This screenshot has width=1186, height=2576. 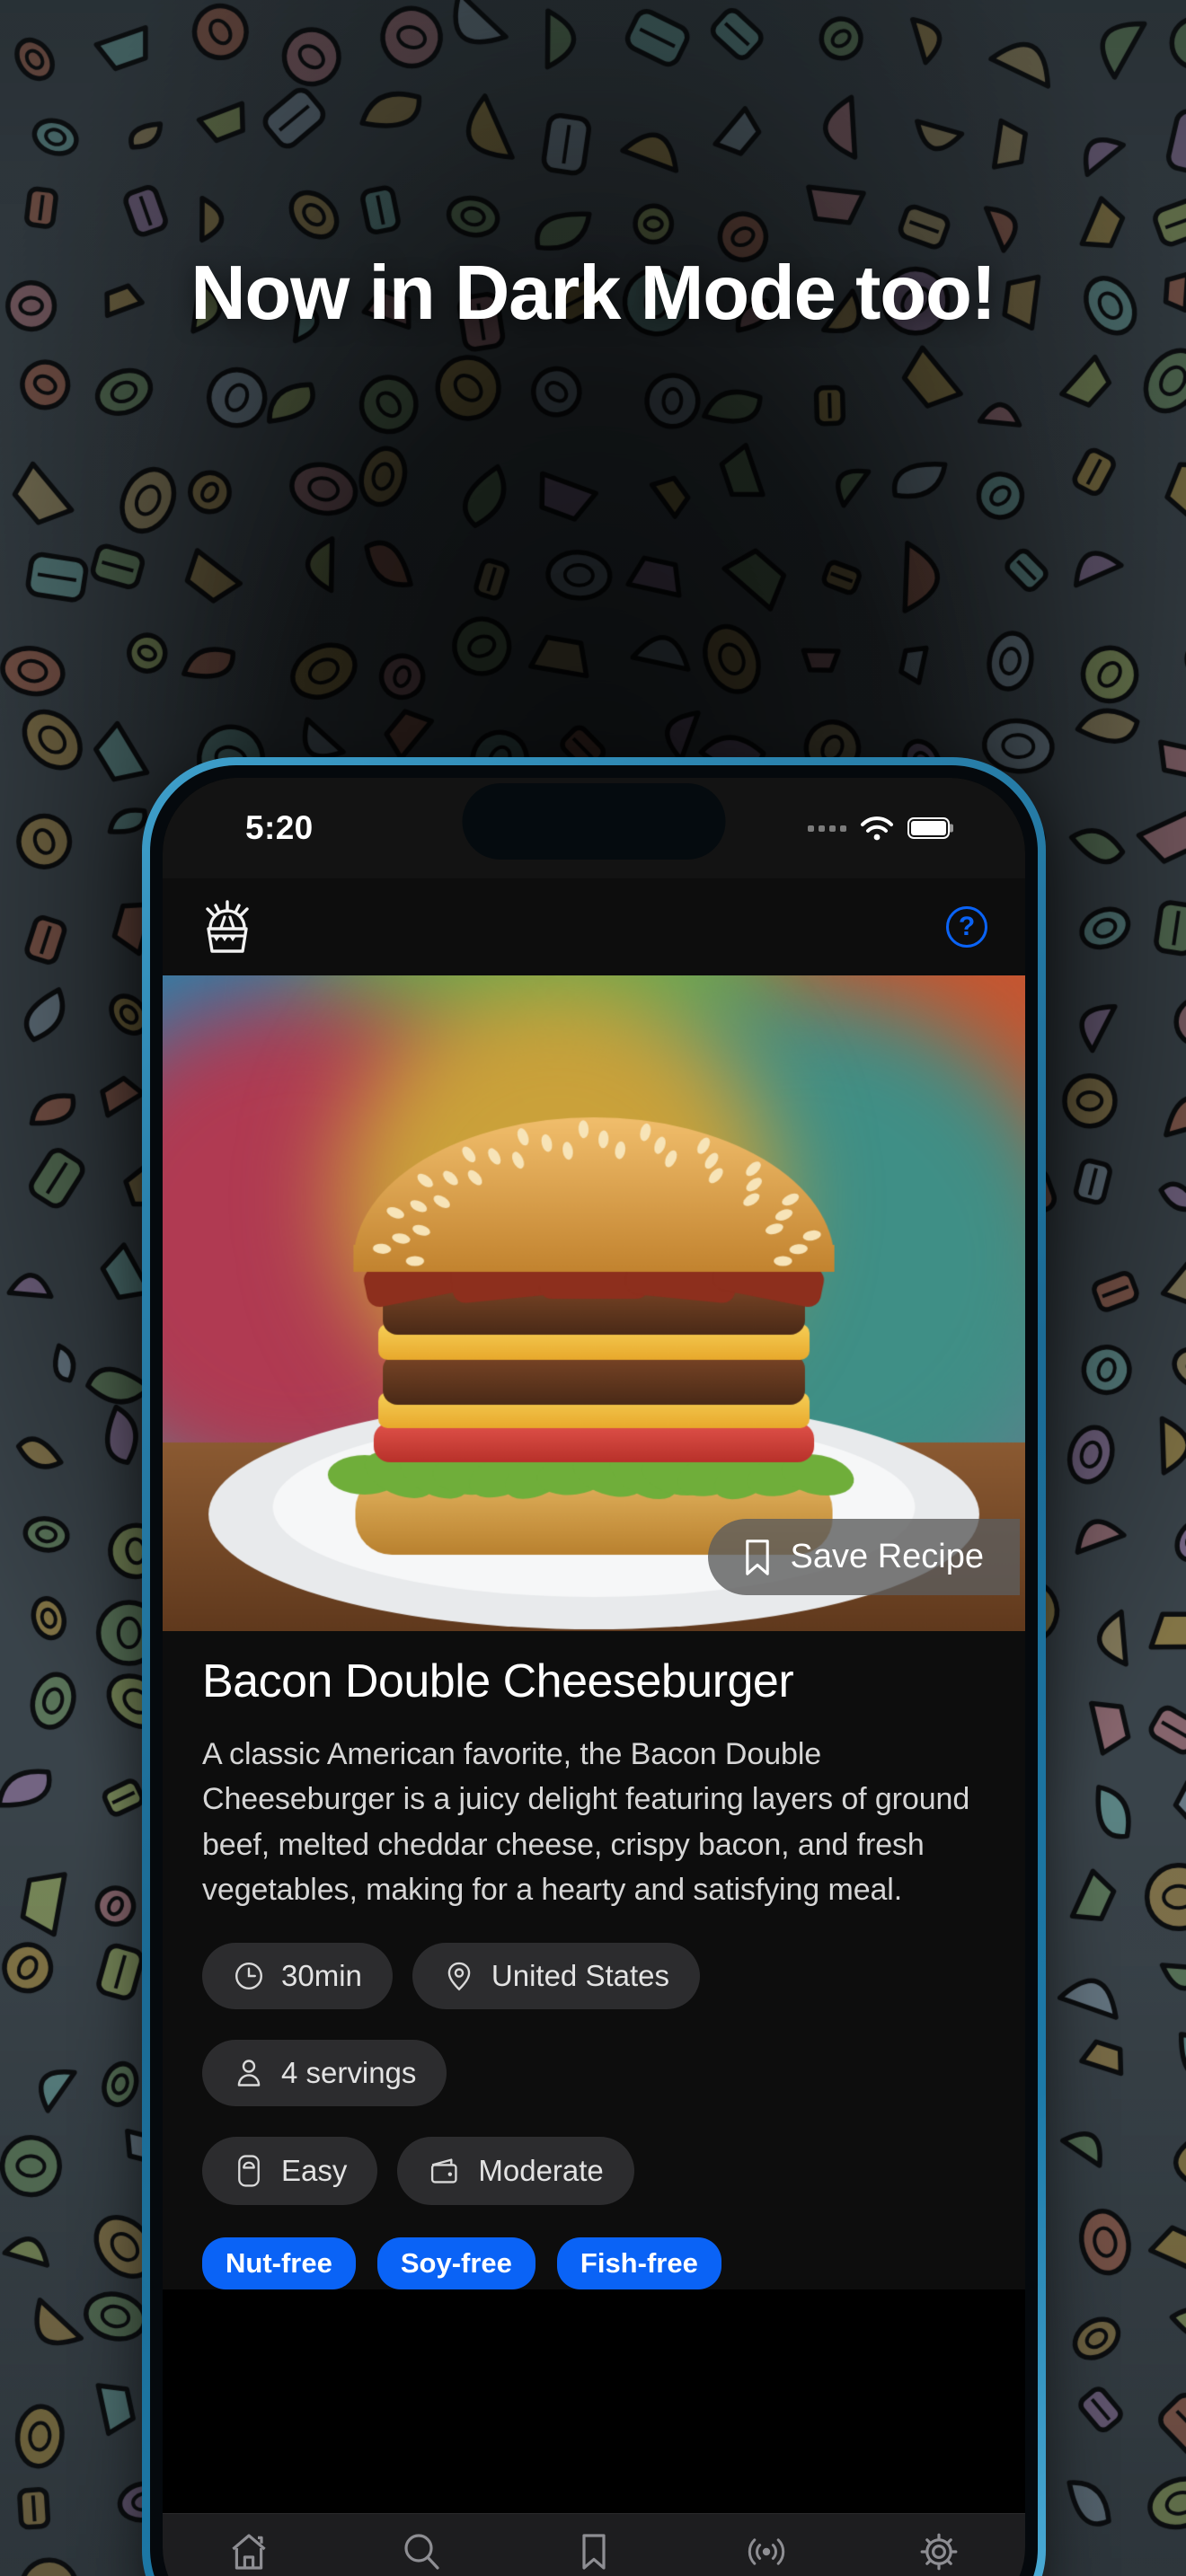 I want to click on badge-nut-free: Nut-free, so click(x=279, y=2263).